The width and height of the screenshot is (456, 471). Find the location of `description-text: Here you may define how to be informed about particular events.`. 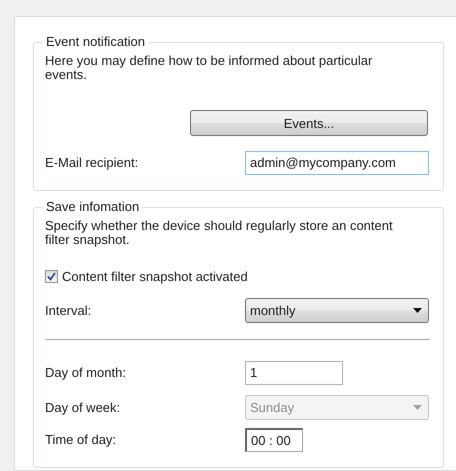

description-text: Here you may define how to be informed about particular events. is located at coordinates (209, 68).